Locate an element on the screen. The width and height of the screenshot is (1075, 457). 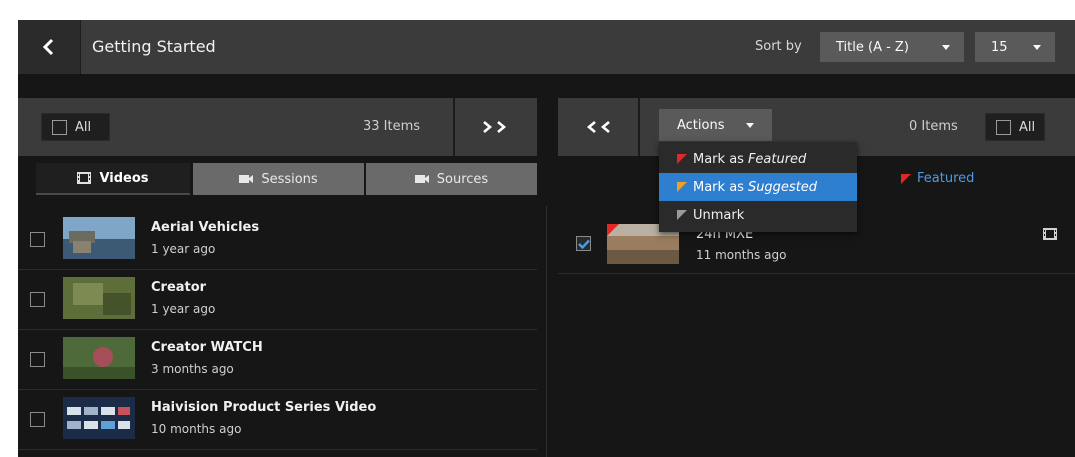
menu-item-prefix: Unmark is located at coordinates (719, 215).